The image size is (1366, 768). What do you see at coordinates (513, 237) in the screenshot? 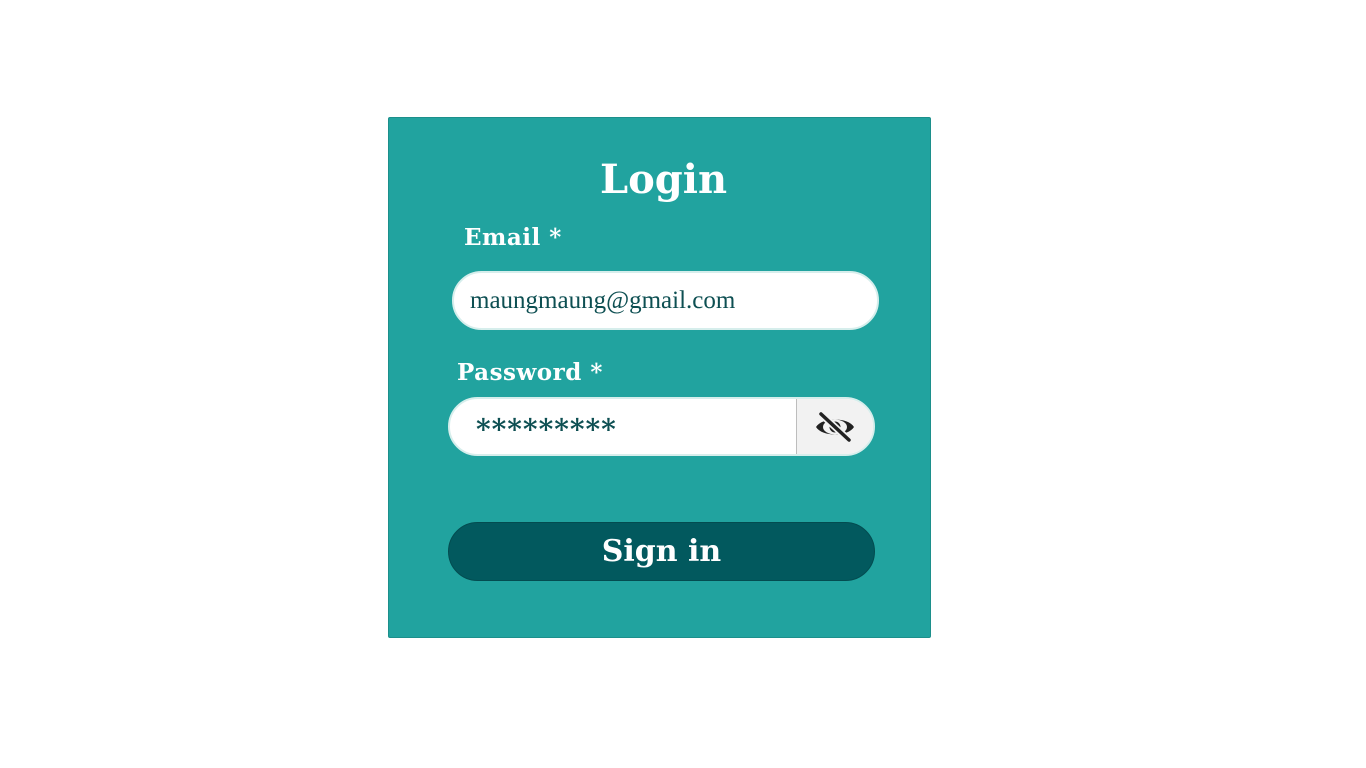
I see `email-label: Email *` at bounding box center [513, 237].